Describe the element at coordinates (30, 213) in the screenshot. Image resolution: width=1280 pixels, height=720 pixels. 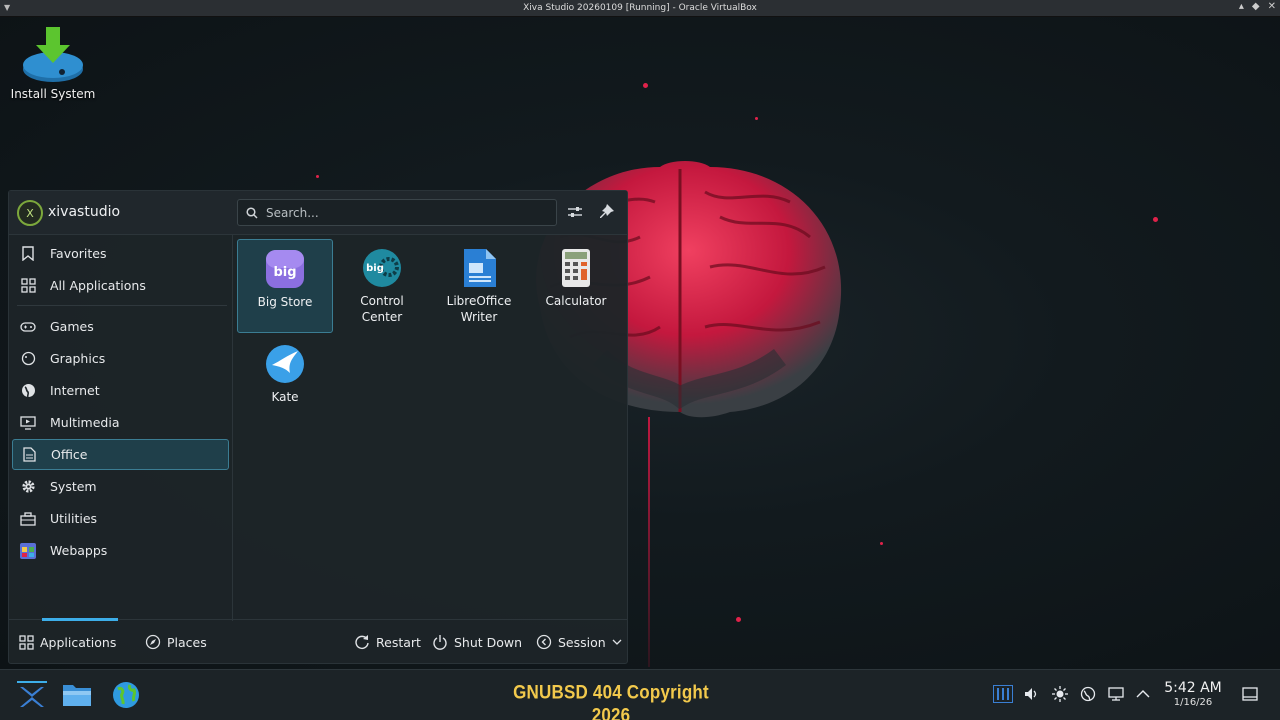
I see `user-avatar: X` at that location.